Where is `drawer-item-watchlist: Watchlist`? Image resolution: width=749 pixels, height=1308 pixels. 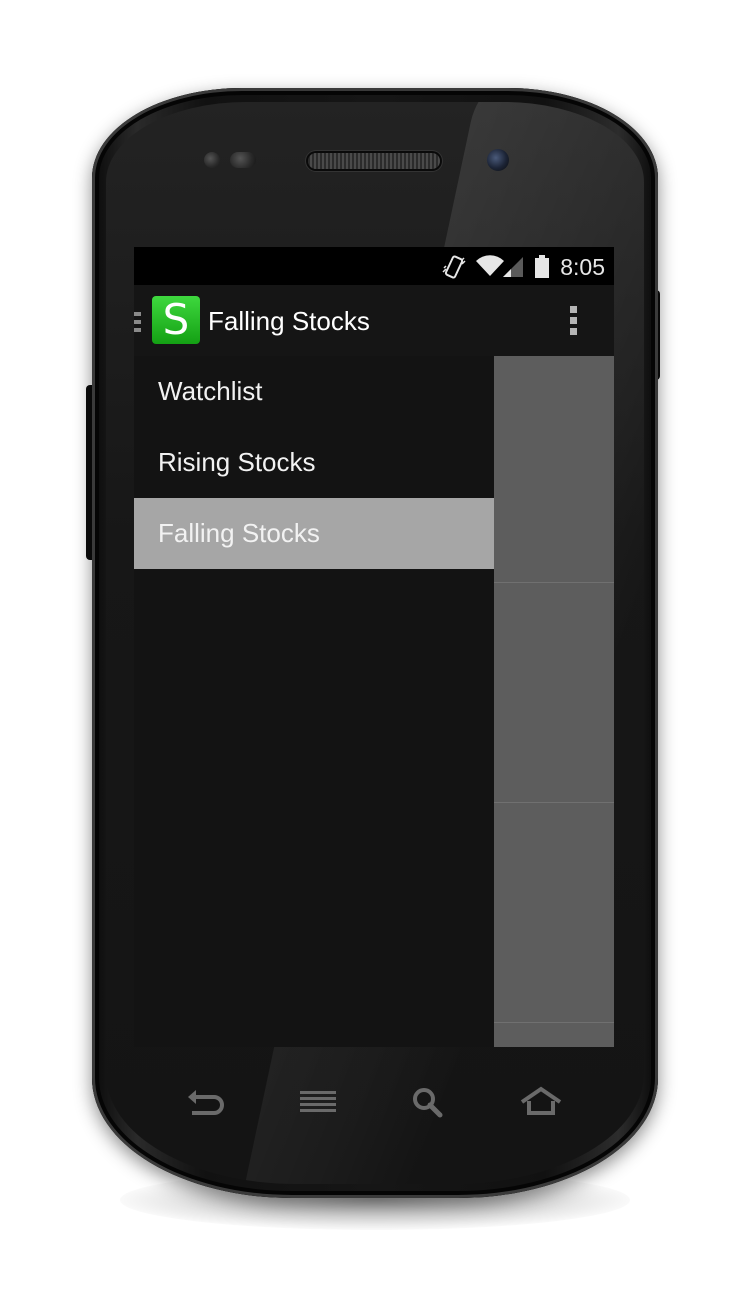 drawer-item-watchlist: Watchlist is located at coordinates (314, 391).